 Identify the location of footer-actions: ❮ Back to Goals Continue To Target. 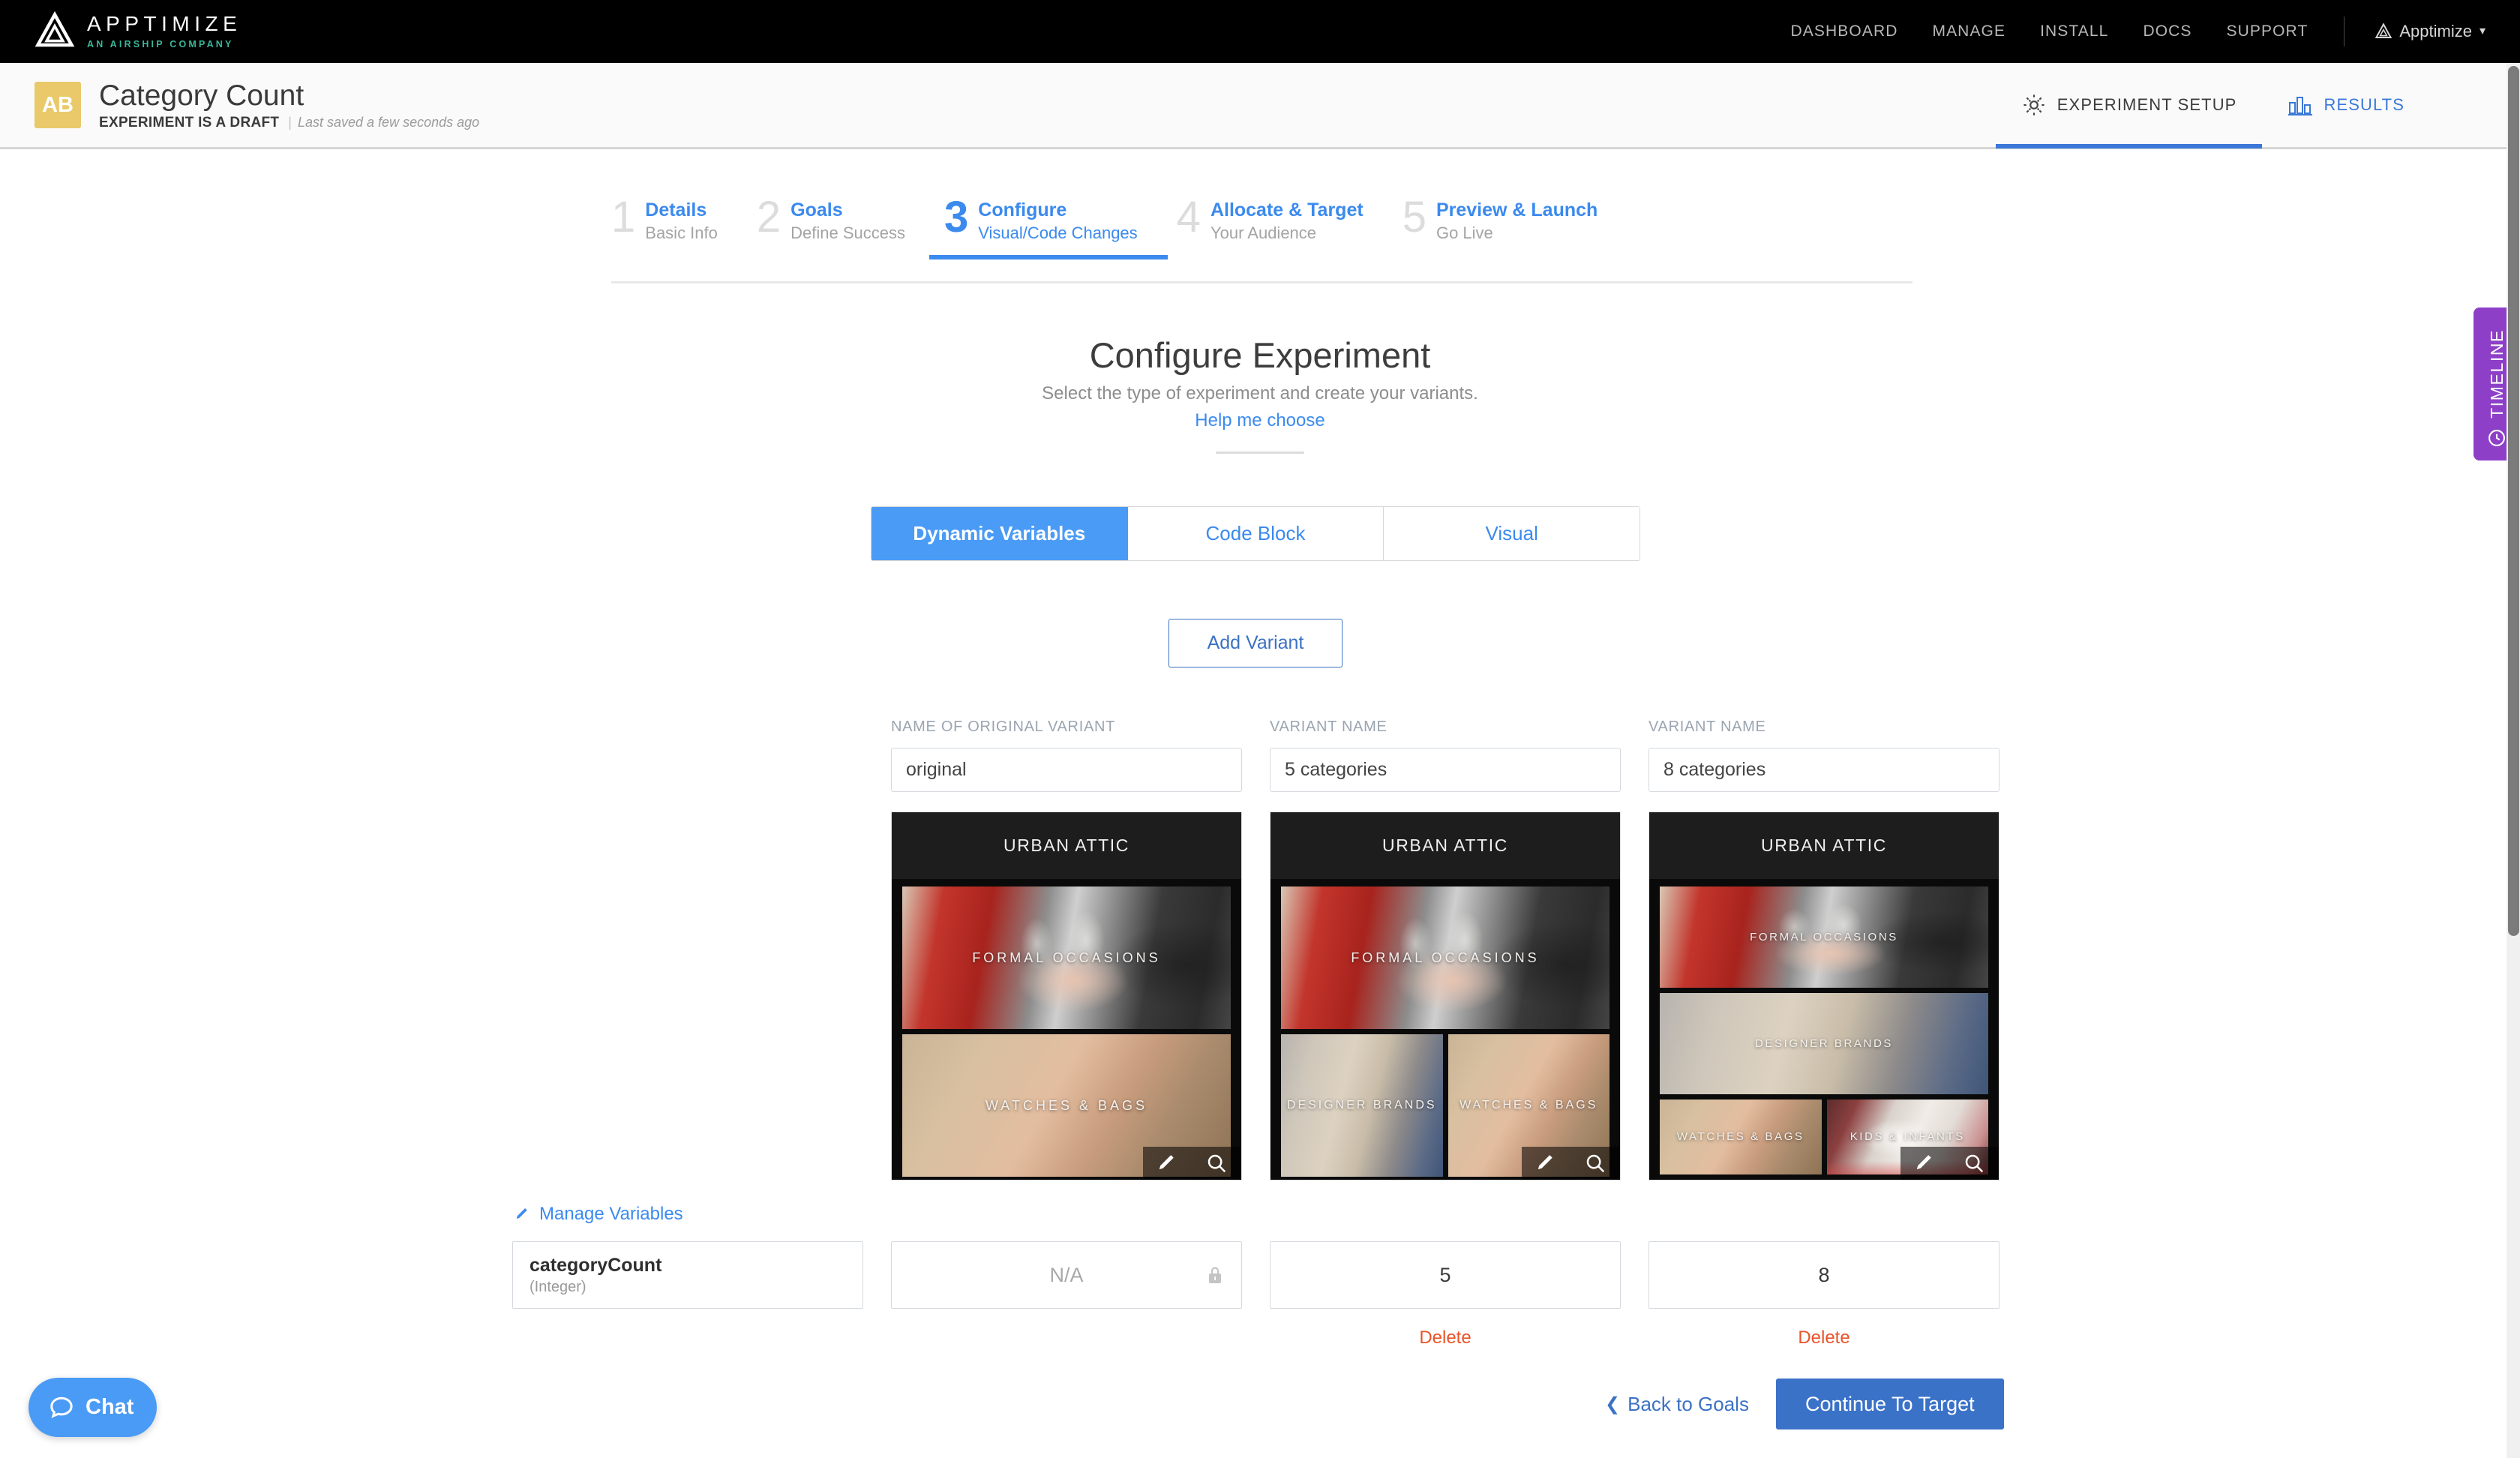
(1804, 1404).